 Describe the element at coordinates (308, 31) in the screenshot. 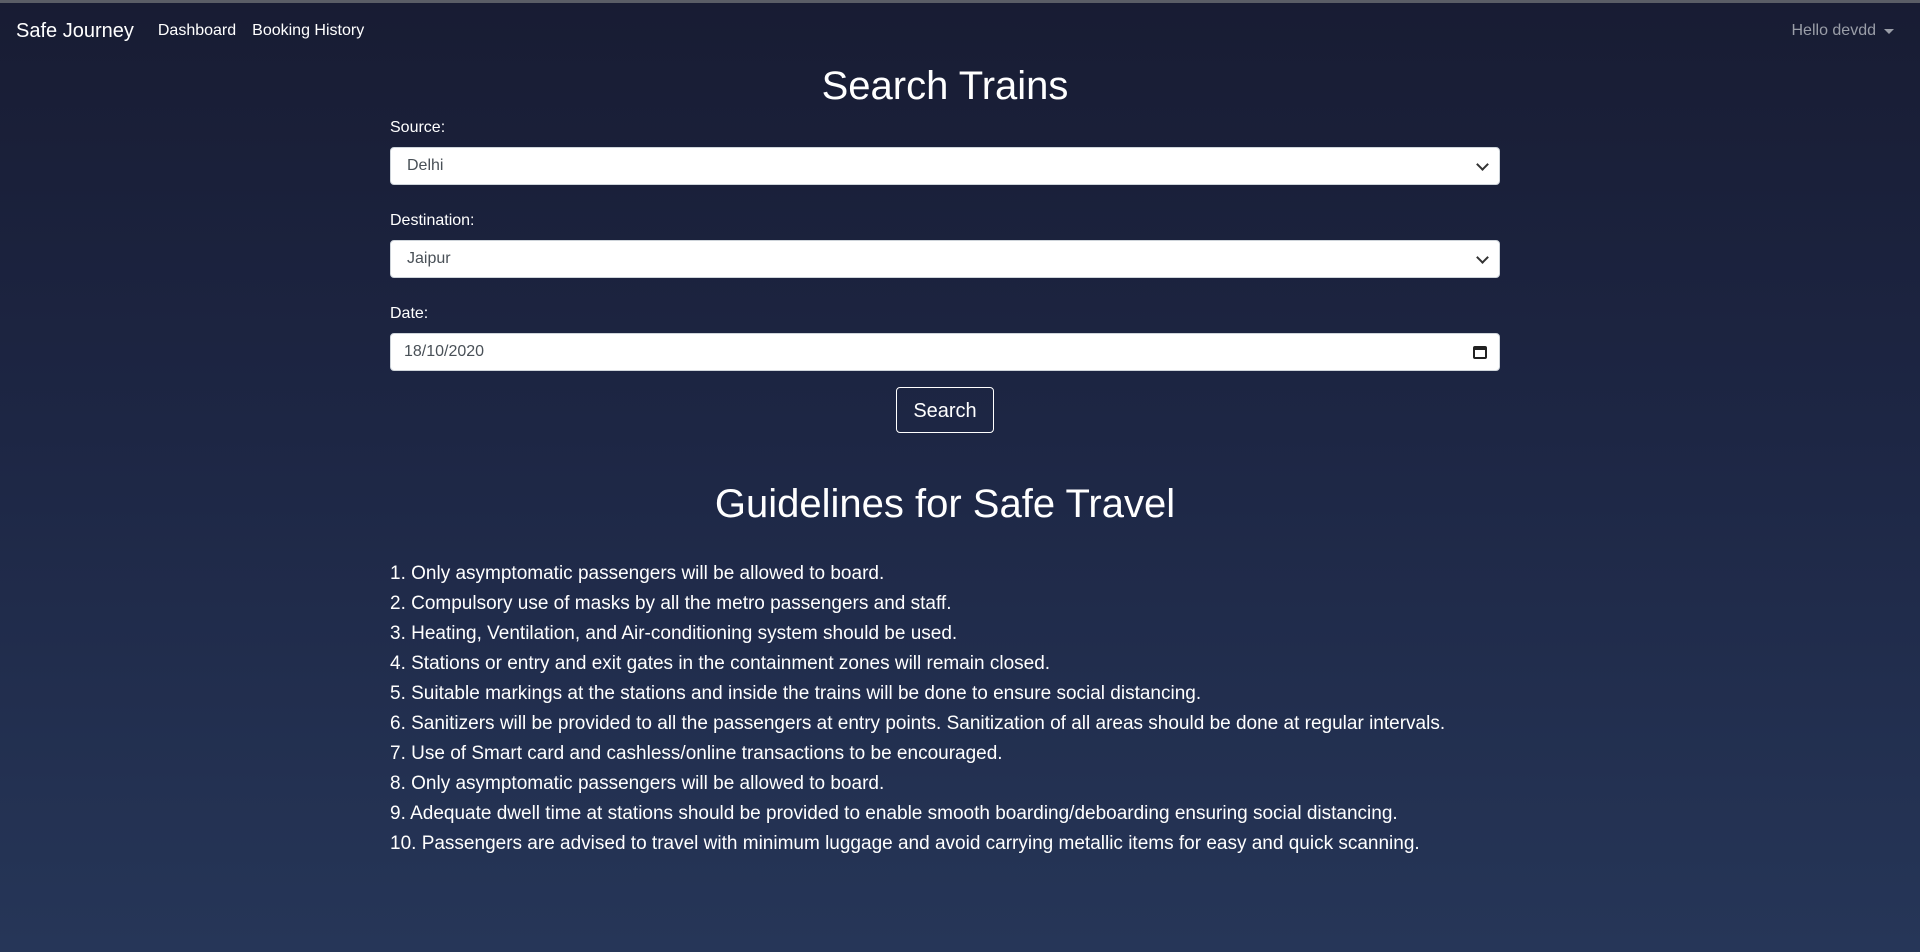

I see `nav-link-booking-history: Booking History` at that location.